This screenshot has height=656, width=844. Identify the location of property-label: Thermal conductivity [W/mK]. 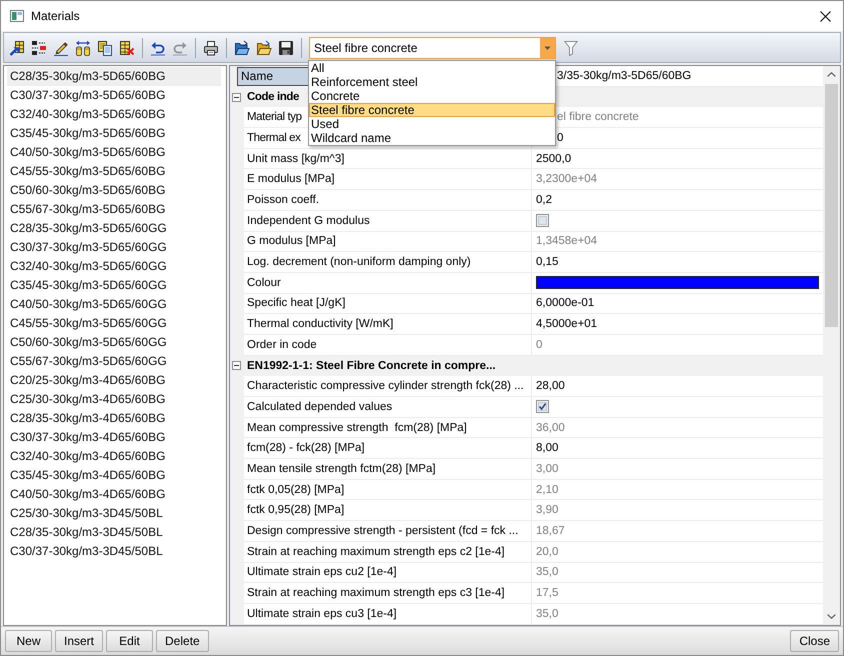
(320, 324).